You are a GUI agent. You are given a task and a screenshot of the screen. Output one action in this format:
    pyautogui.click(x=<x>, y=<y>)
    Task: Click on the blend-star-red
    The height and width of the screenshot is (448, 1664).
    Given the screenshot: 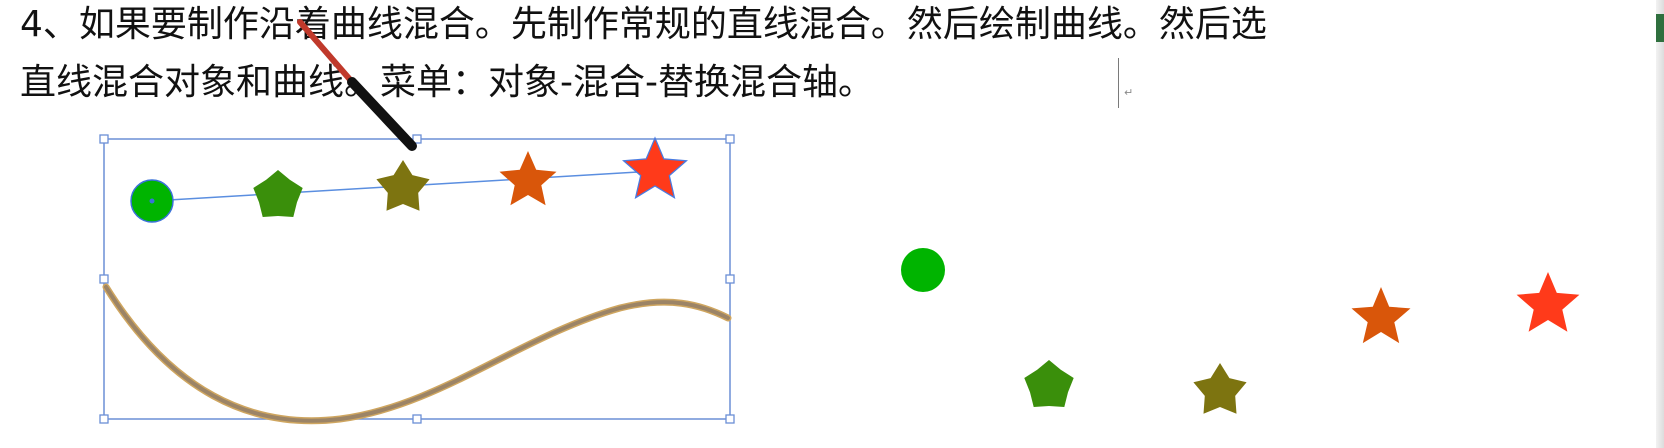 What is the action you would take?
    pyautogui.click(x=655, y=168)
    